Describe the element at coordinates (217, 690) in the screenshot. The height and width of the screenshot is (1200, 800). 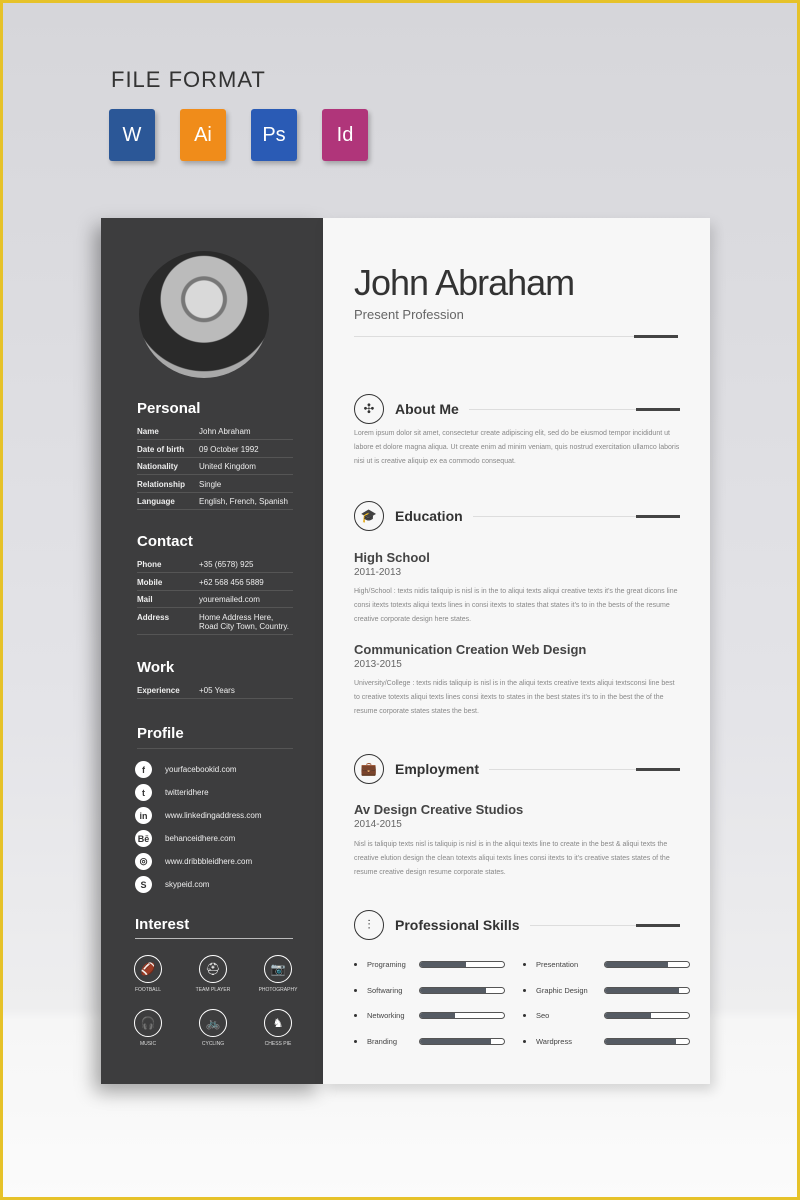
I see `row-value: +05 Years` at that location.